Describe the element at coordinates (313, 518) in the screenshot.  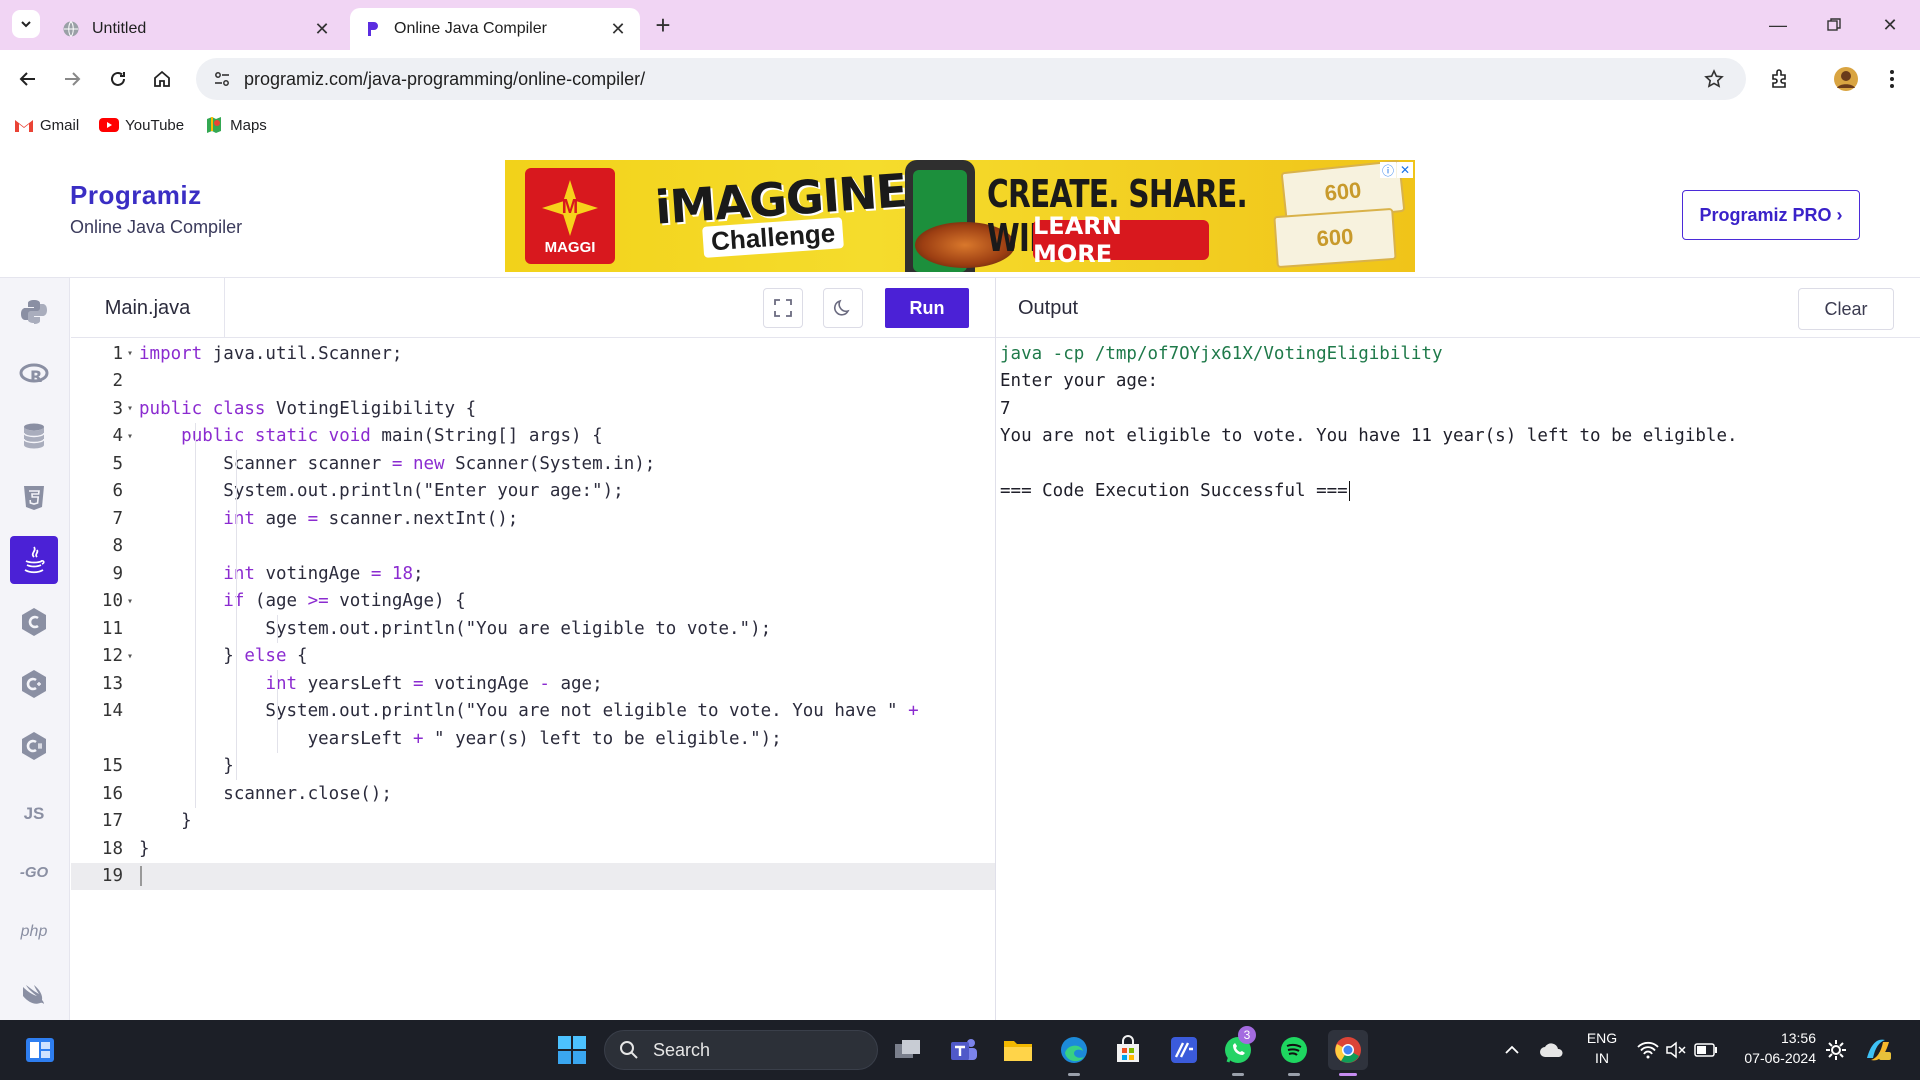
I see `code-token: =` at that location.